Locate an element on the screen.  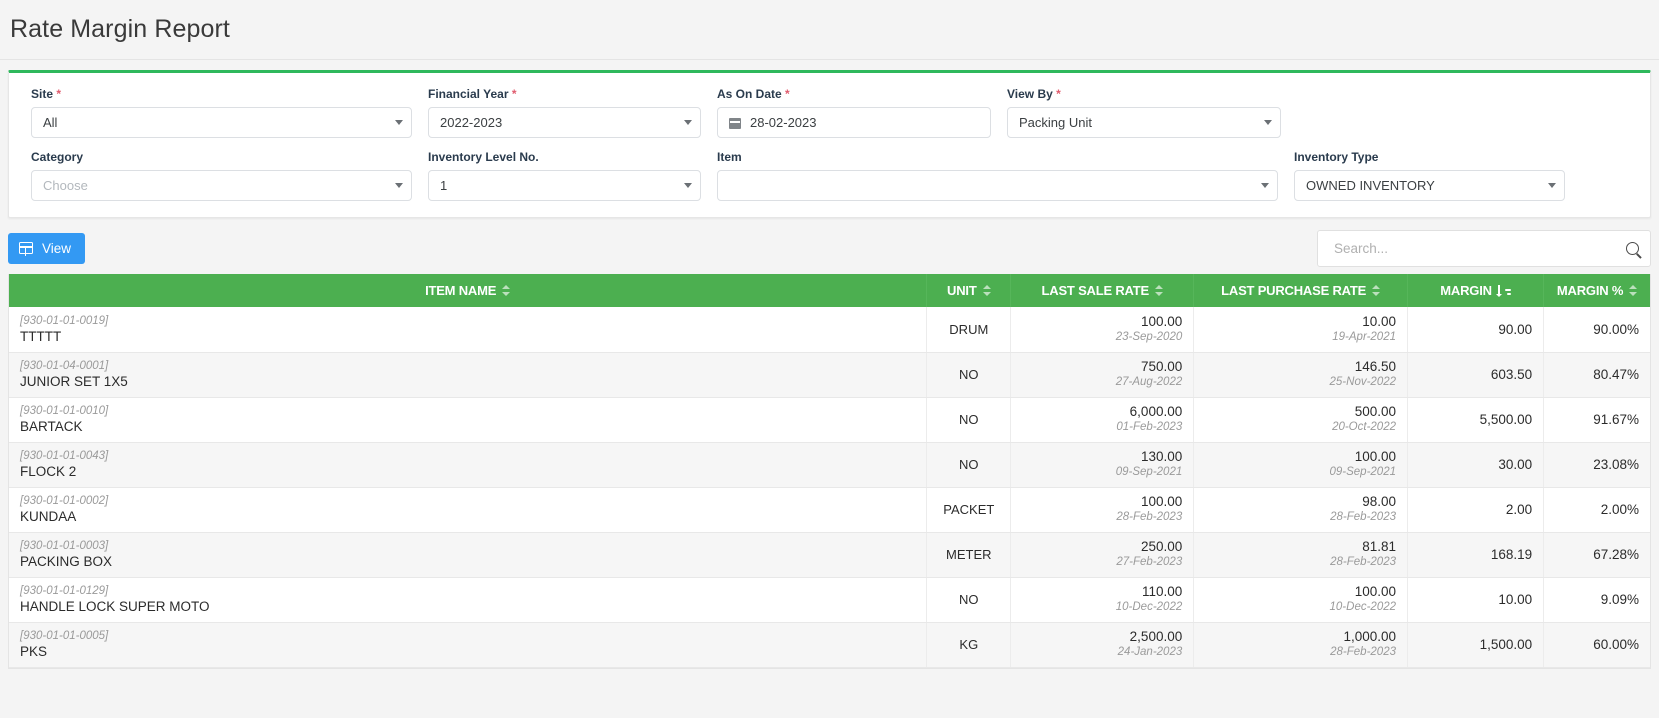
sale-date: 27-Feb-2023 is located at coordinates (1149, 562).